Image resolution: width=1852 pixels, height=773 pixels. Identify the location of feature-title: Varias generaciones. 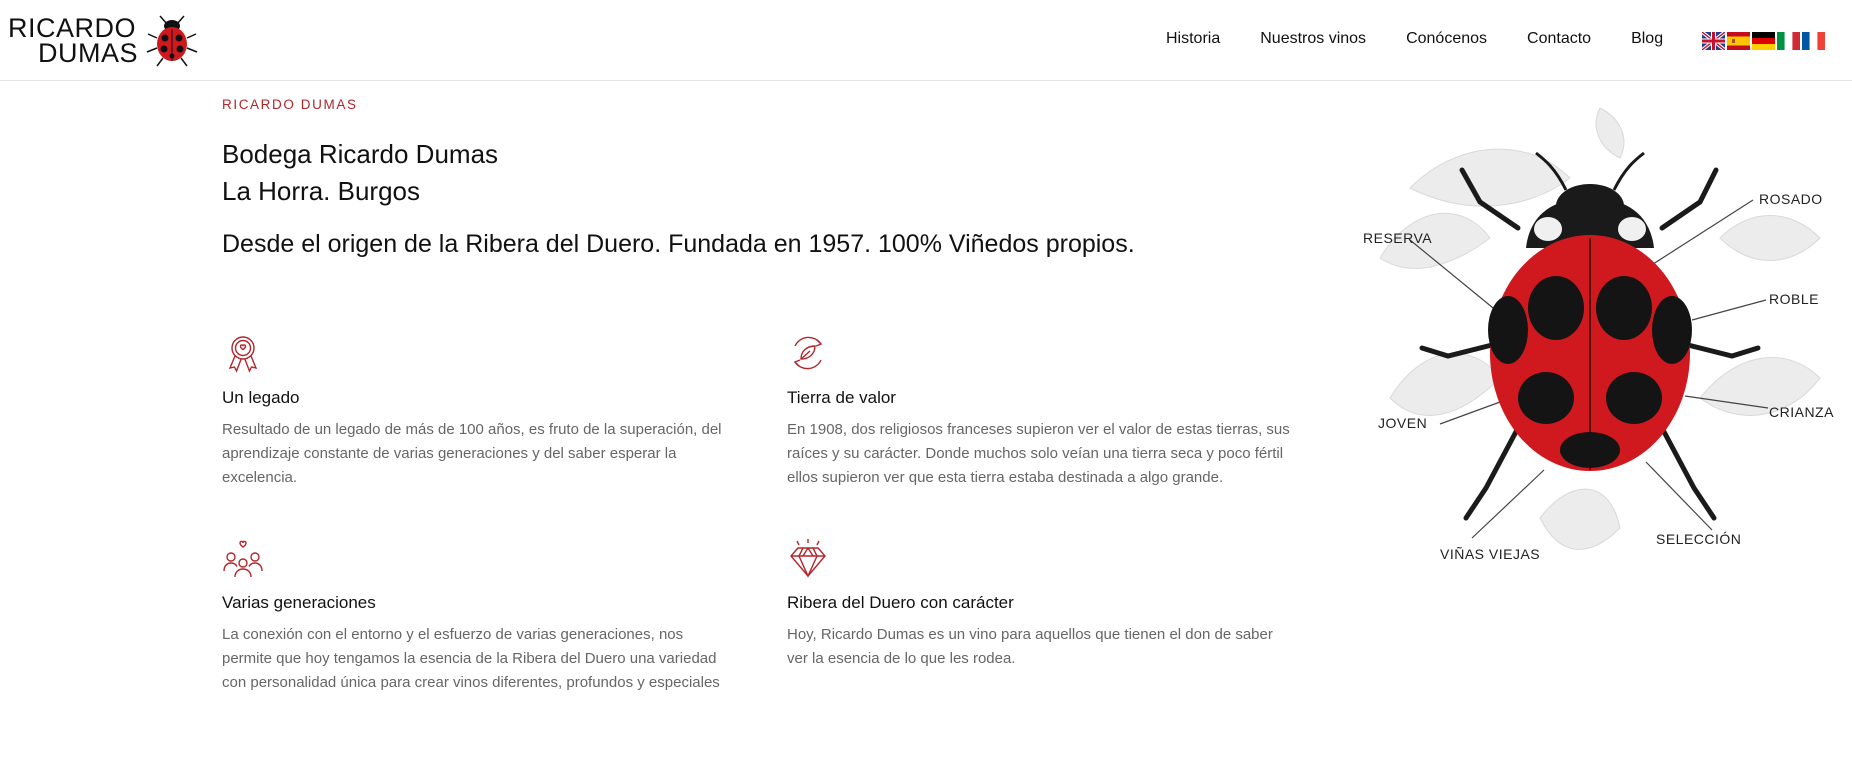
(299, 602).